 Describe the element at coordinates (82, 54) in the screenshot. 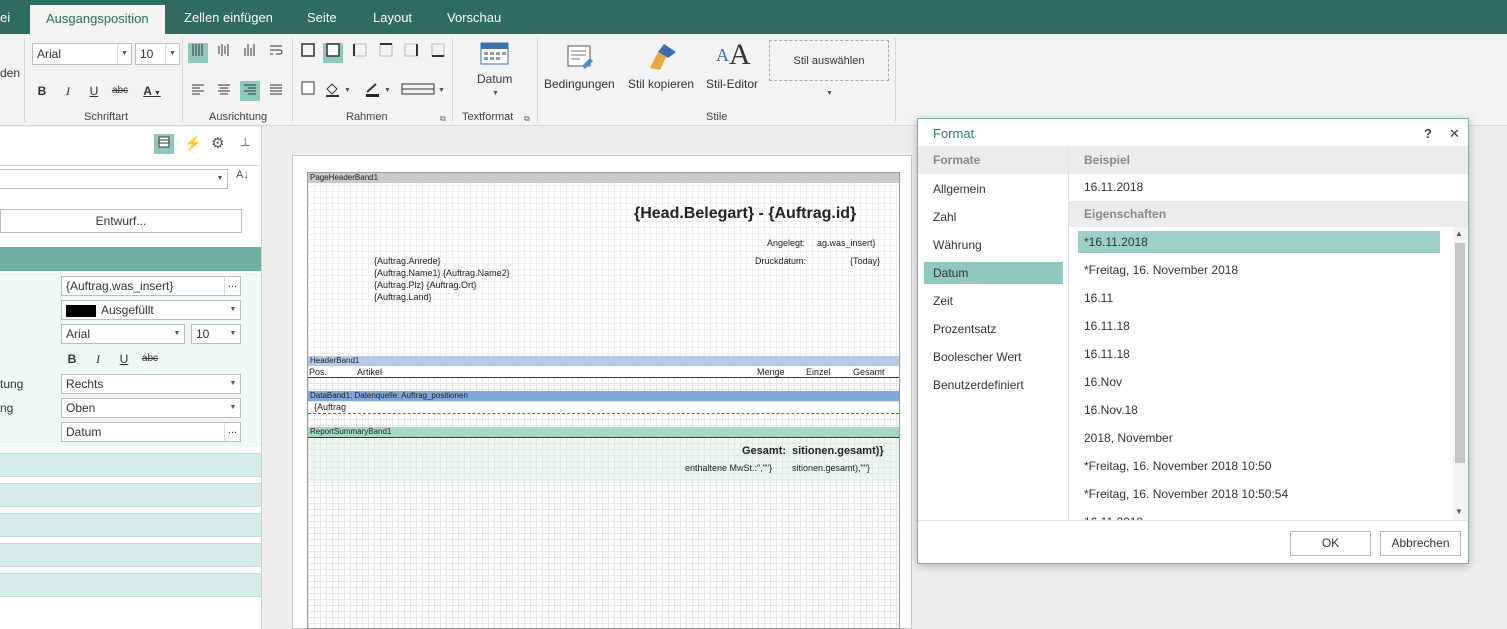

I see `font-name-combo: Arial ▼` at that location.